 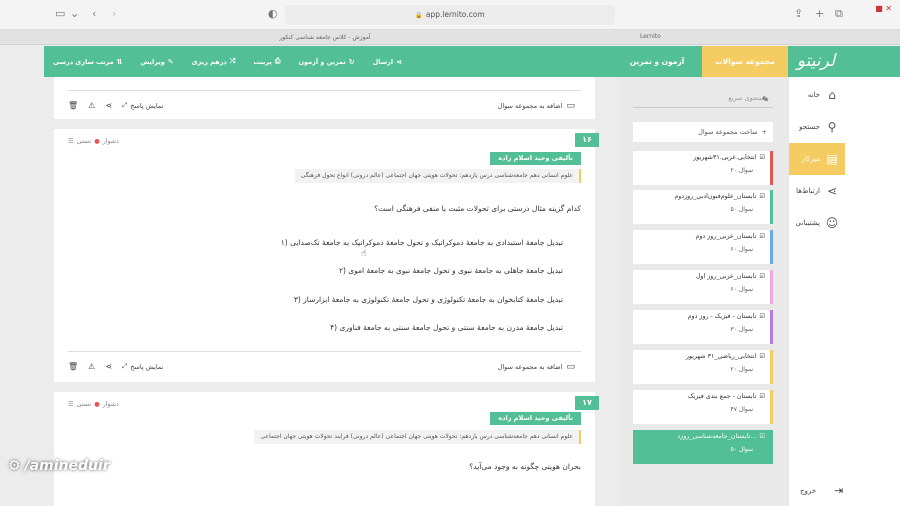 What do you see at coordinates (817, 191) in the screenshot?
I see `nav-item-connections: ارتباط‌ها ⋖` at bounding box center [817, 191].